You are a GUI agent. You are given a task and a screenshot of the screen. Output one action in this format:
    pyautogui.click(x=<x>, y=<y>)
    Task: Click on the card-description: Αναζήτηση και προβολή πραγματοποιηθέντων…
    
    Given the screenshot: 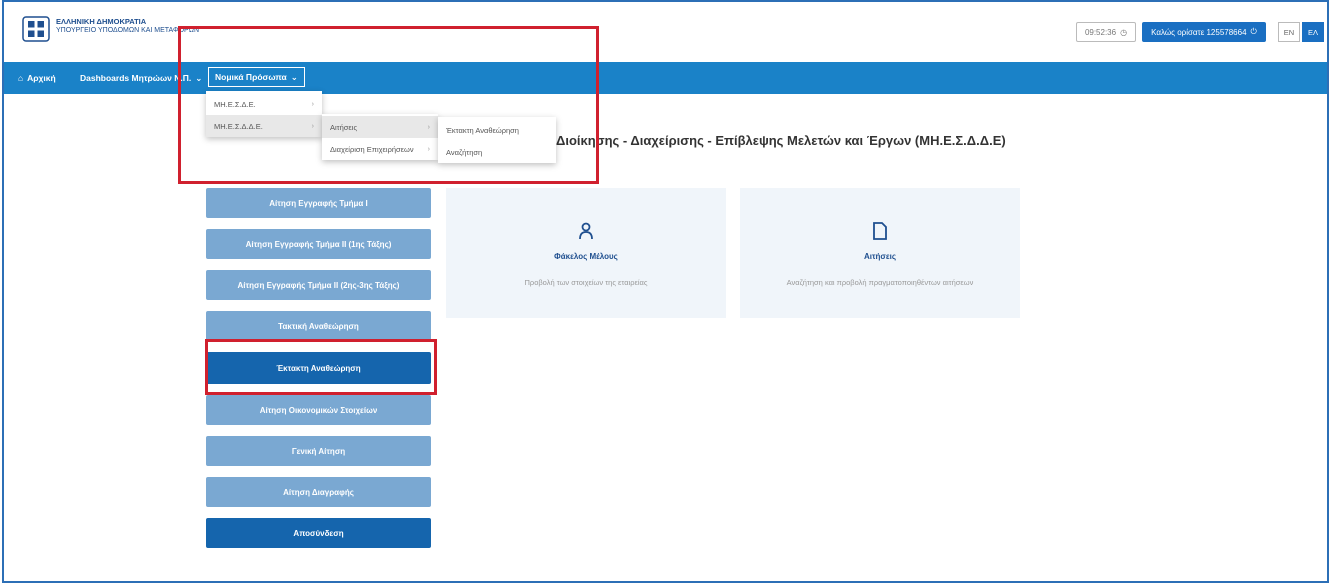 What is the action you would take?
    pyautogui.click(x=880, y=282)
    